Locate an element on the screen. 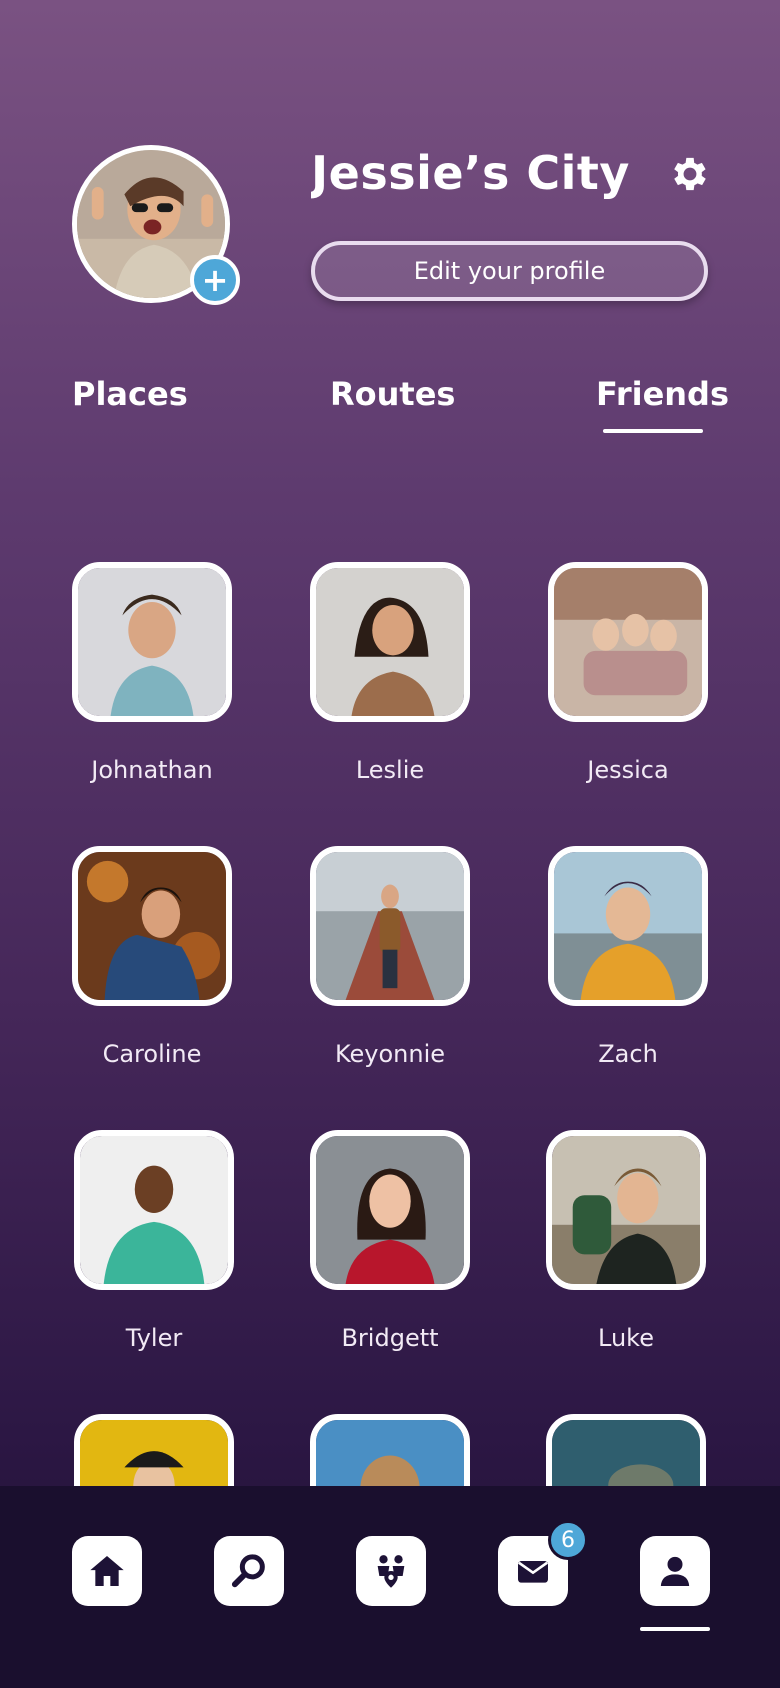 The width and height of the screenshot is (780, 1688). friend-card: Zach is located at coordinates (628, 957).